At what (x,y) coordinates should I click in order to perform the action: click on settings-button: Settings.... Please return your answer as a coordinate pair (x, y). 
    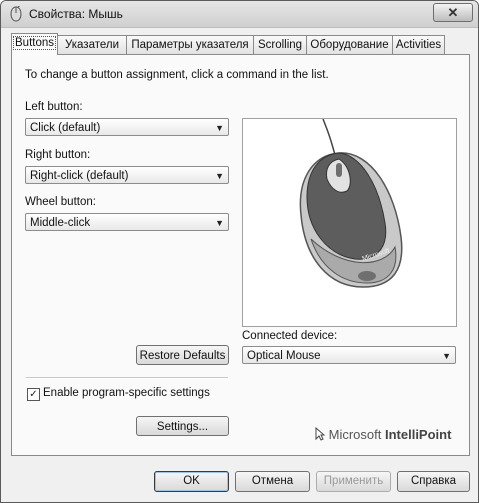
    Looking at the image, I should click on (182, 426).